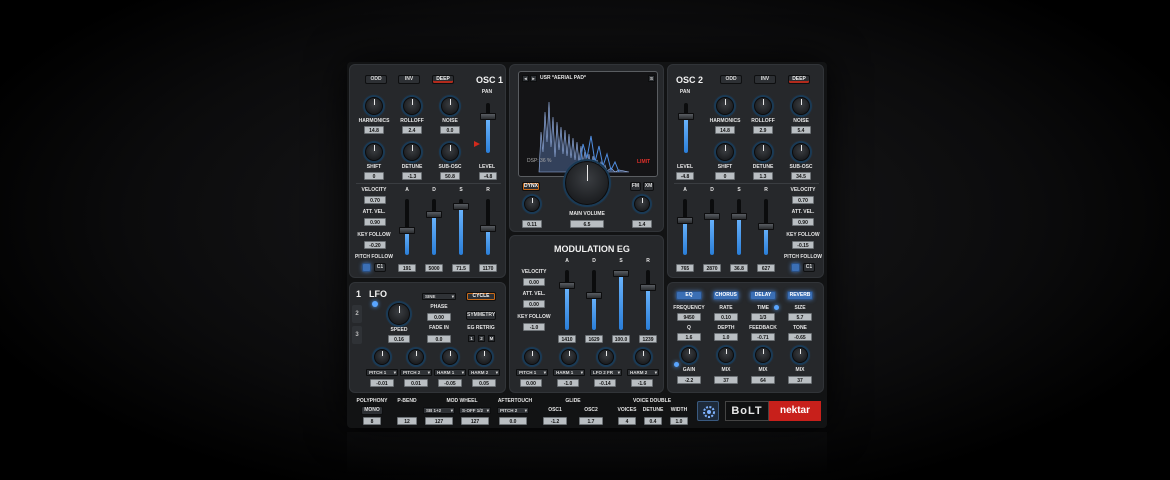 Image resolution: width=1170 pixels, height=480 pixels. What do you see at coordinates (481, 315) in the screenshot?
I see `lfo-symmetry-button: SYMMETRY` at bounding box center [481, 315].